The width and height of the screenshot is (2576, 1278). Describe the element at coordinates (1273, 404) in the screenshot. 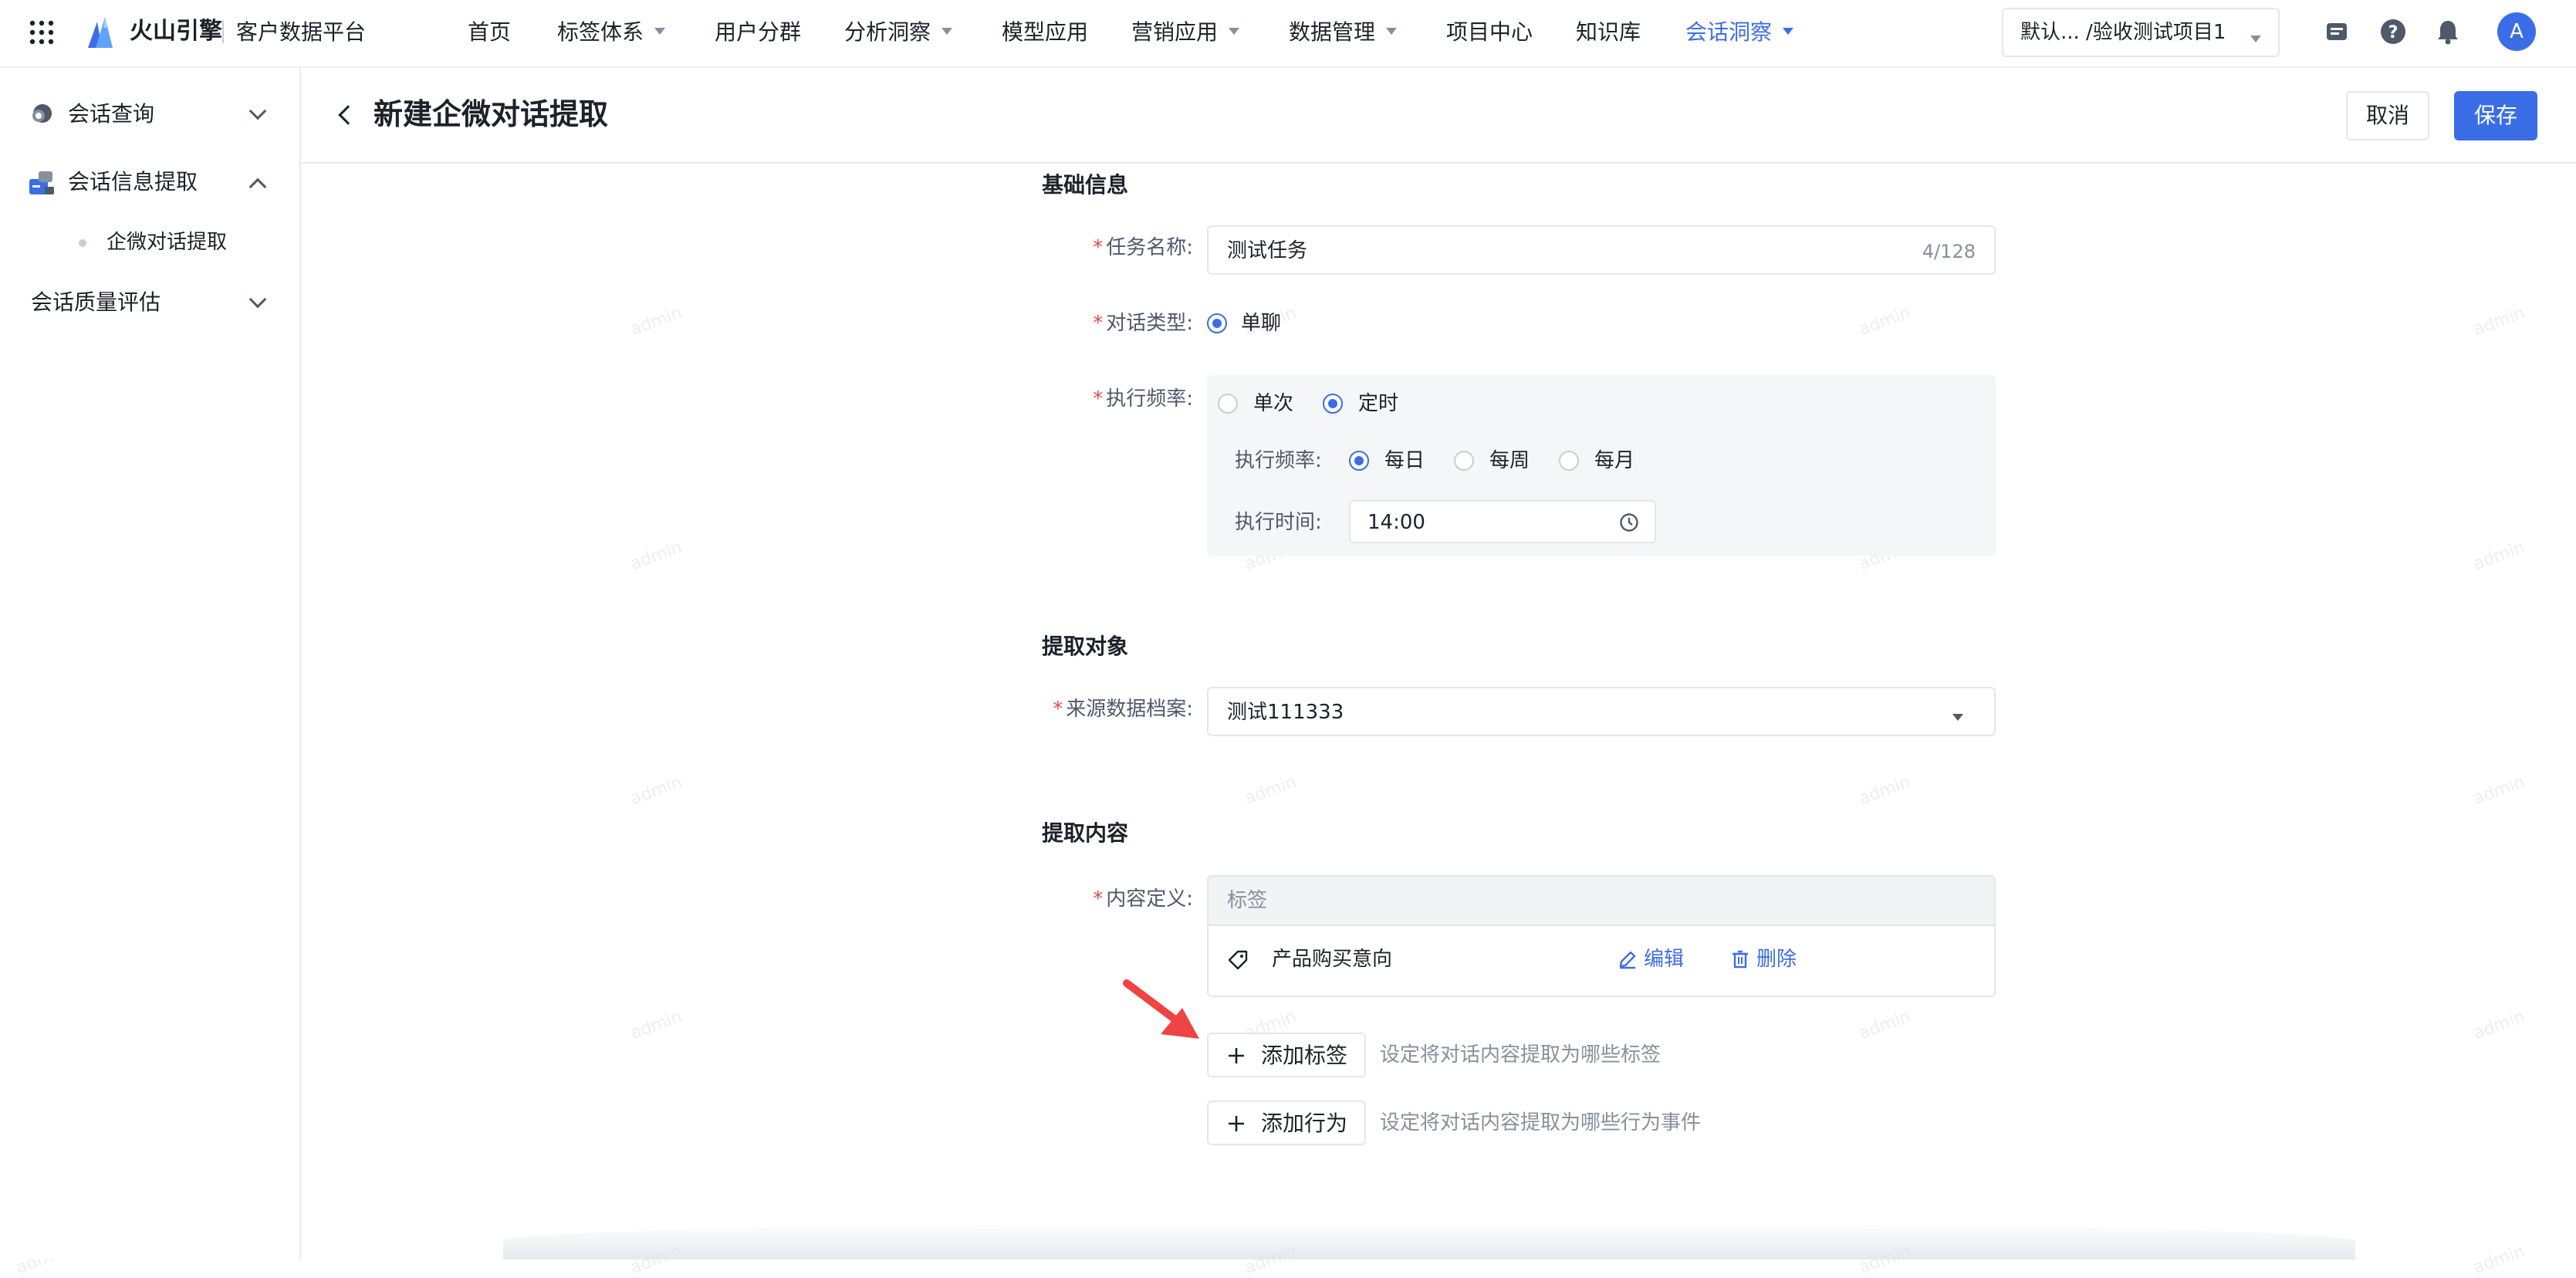

I see `radio-label-once: 单次` at that location.